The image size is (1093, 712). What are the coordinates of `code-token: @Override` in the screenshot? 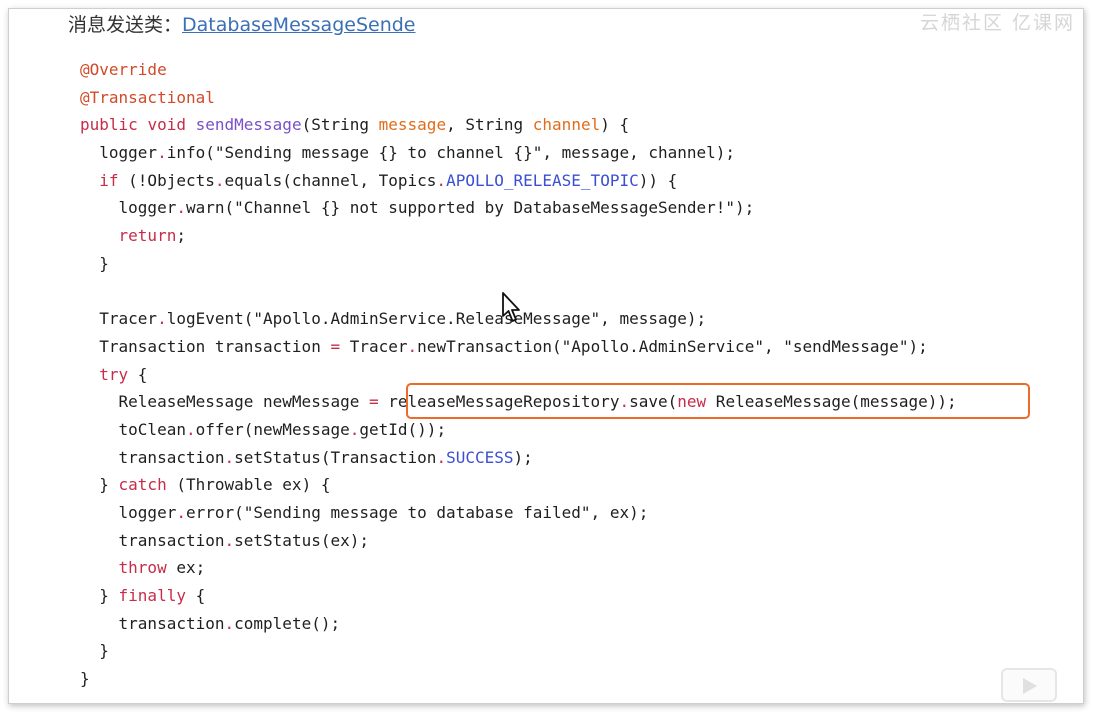 It's located at (123, 69).